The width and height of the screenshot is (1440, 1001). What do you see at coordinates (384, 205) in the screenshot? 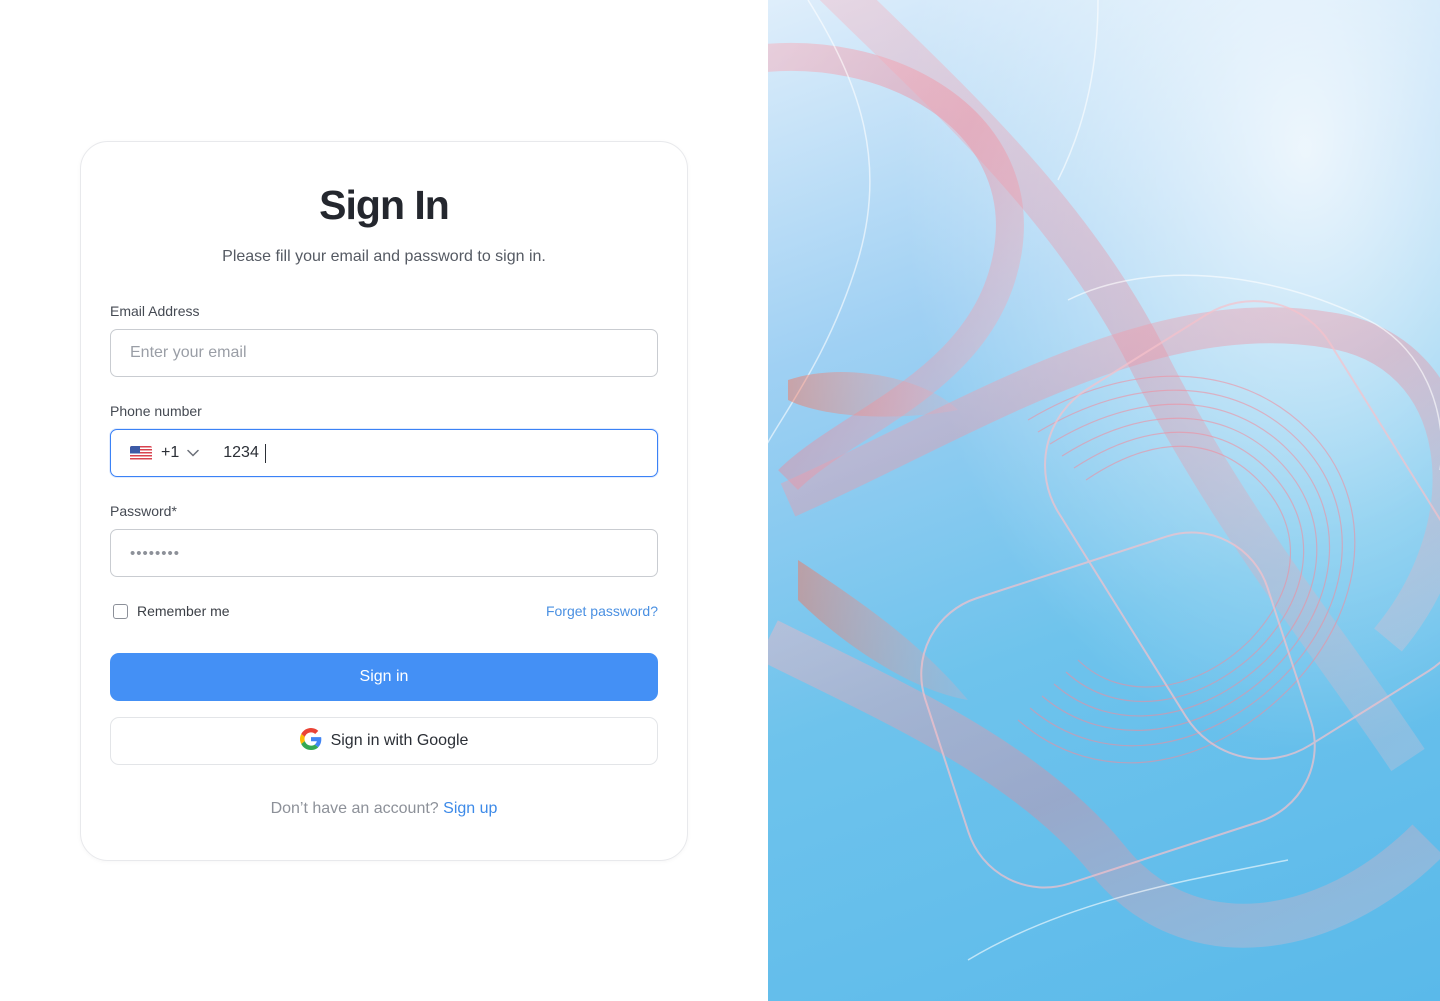
I see `page-title: Sign In` at bounding box center [384, 205].